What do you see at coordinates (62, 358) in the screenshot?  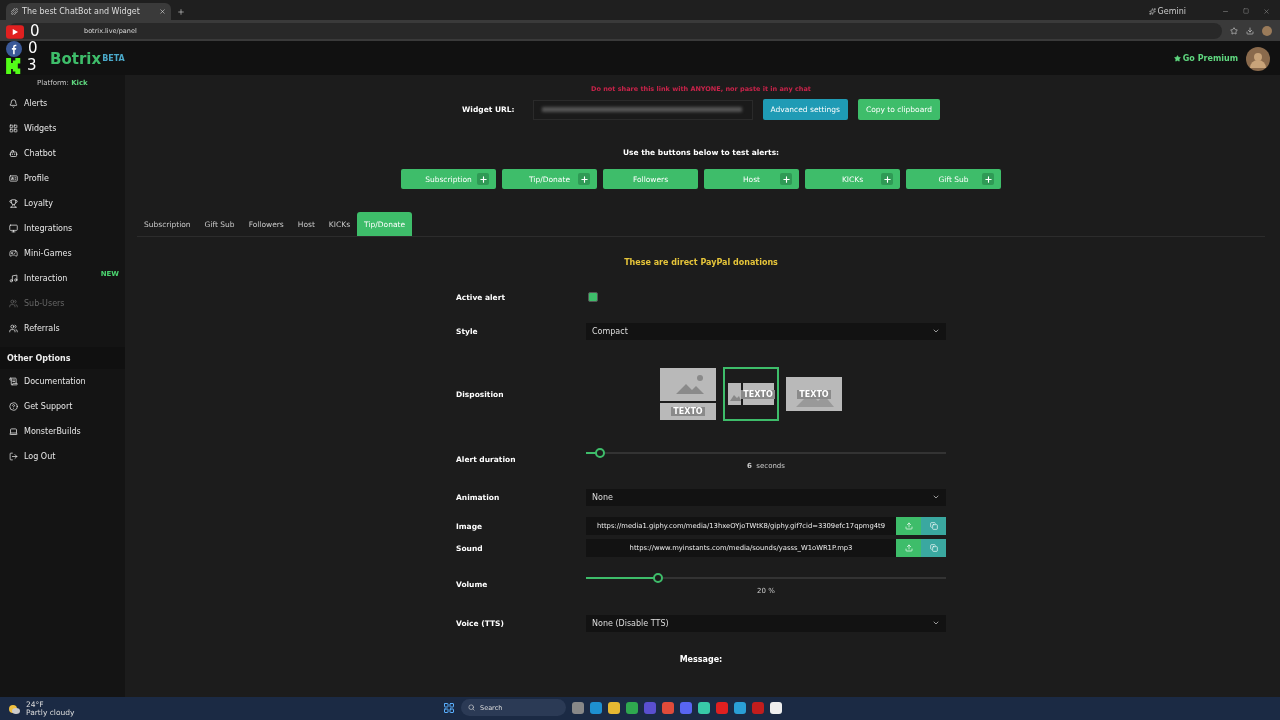 I see `section-title: Other Options` at bounding box center [62, 358].